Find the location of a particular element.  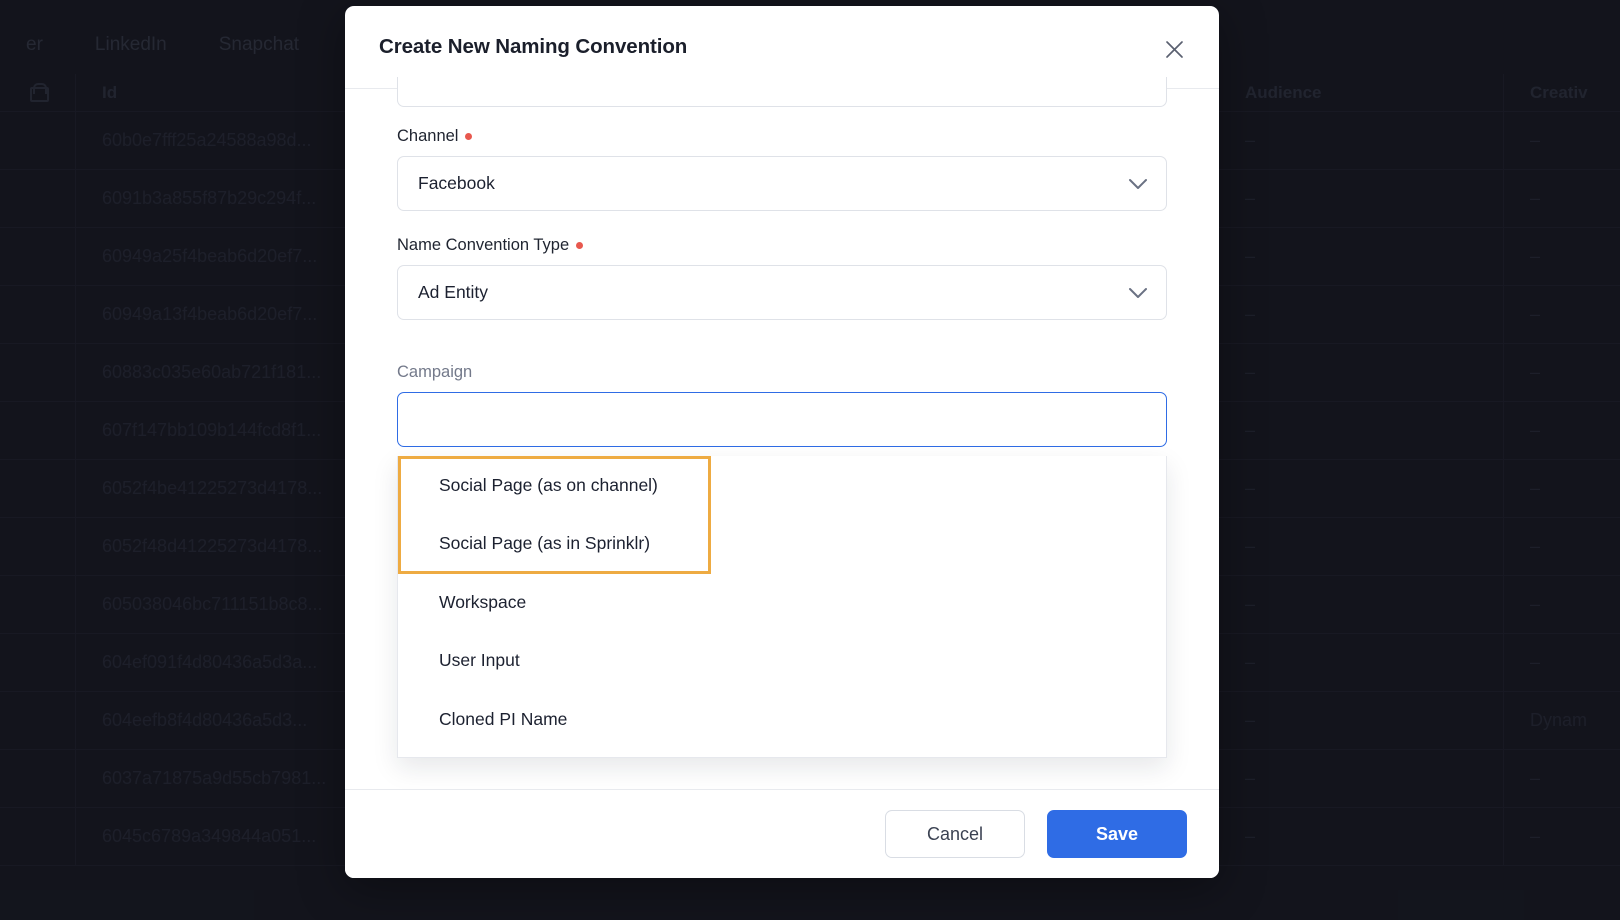

dropdown-option: Social Page (as on channel) is located at coordinates (782, 485).